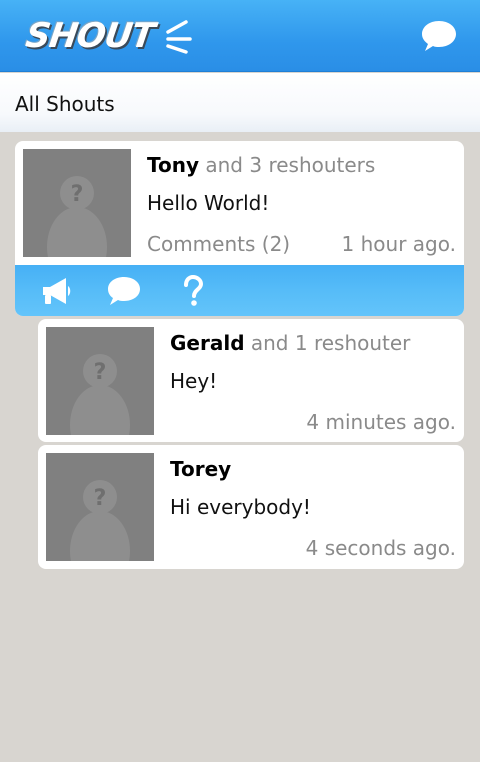 This screenshot has height=762, width=480. I want to click on shout-time: 1 hour ago., so click(398, 244).